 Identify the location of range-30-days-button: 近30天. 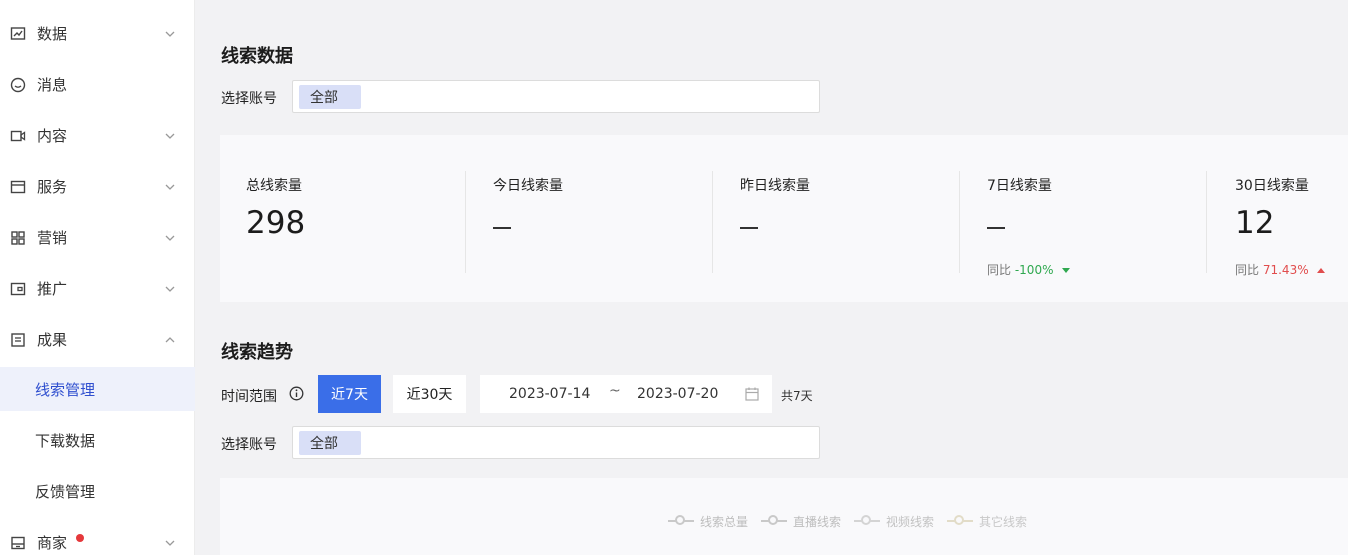
(429, 394).